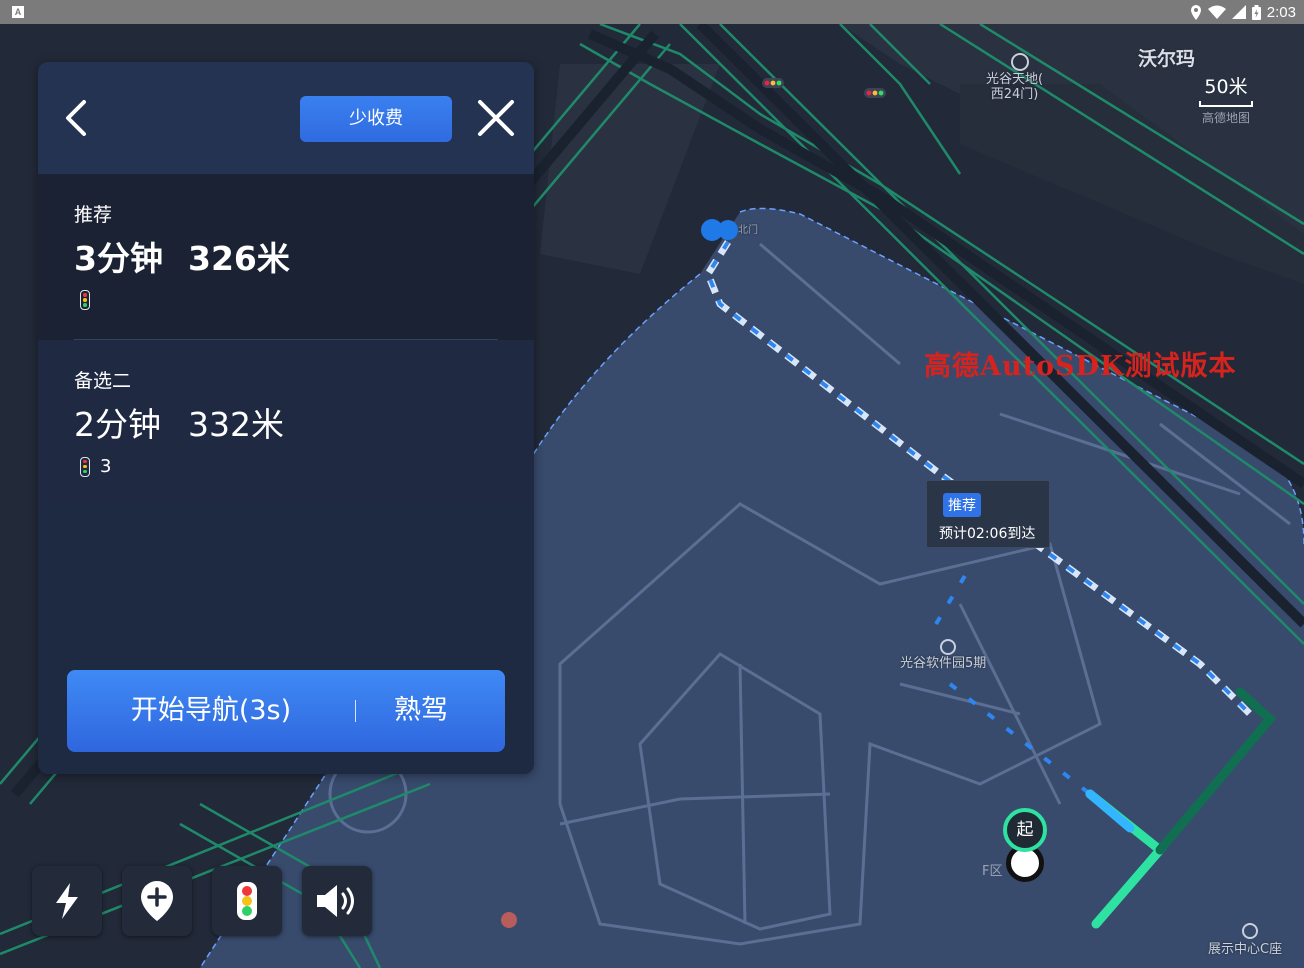 Image resolution: width=1304 pixels, height=968 pixels. Describe the element at coordinates (992, 871) in the screenshot. I see `zone-label: F区` at that location.